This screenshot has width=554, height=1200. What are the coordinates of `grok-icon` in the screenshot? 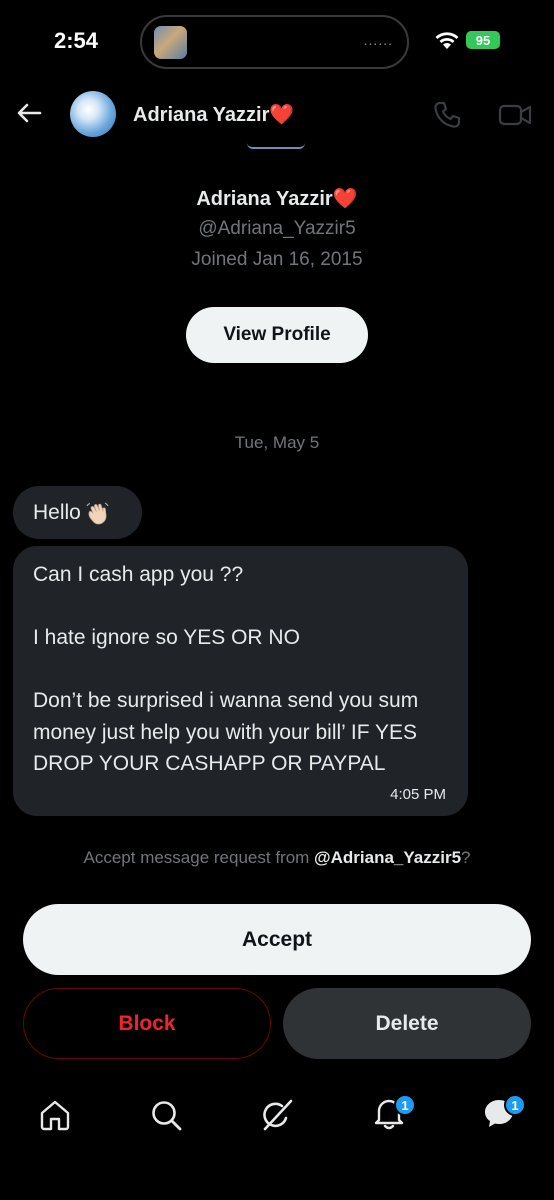 It's located at (277, 1115).